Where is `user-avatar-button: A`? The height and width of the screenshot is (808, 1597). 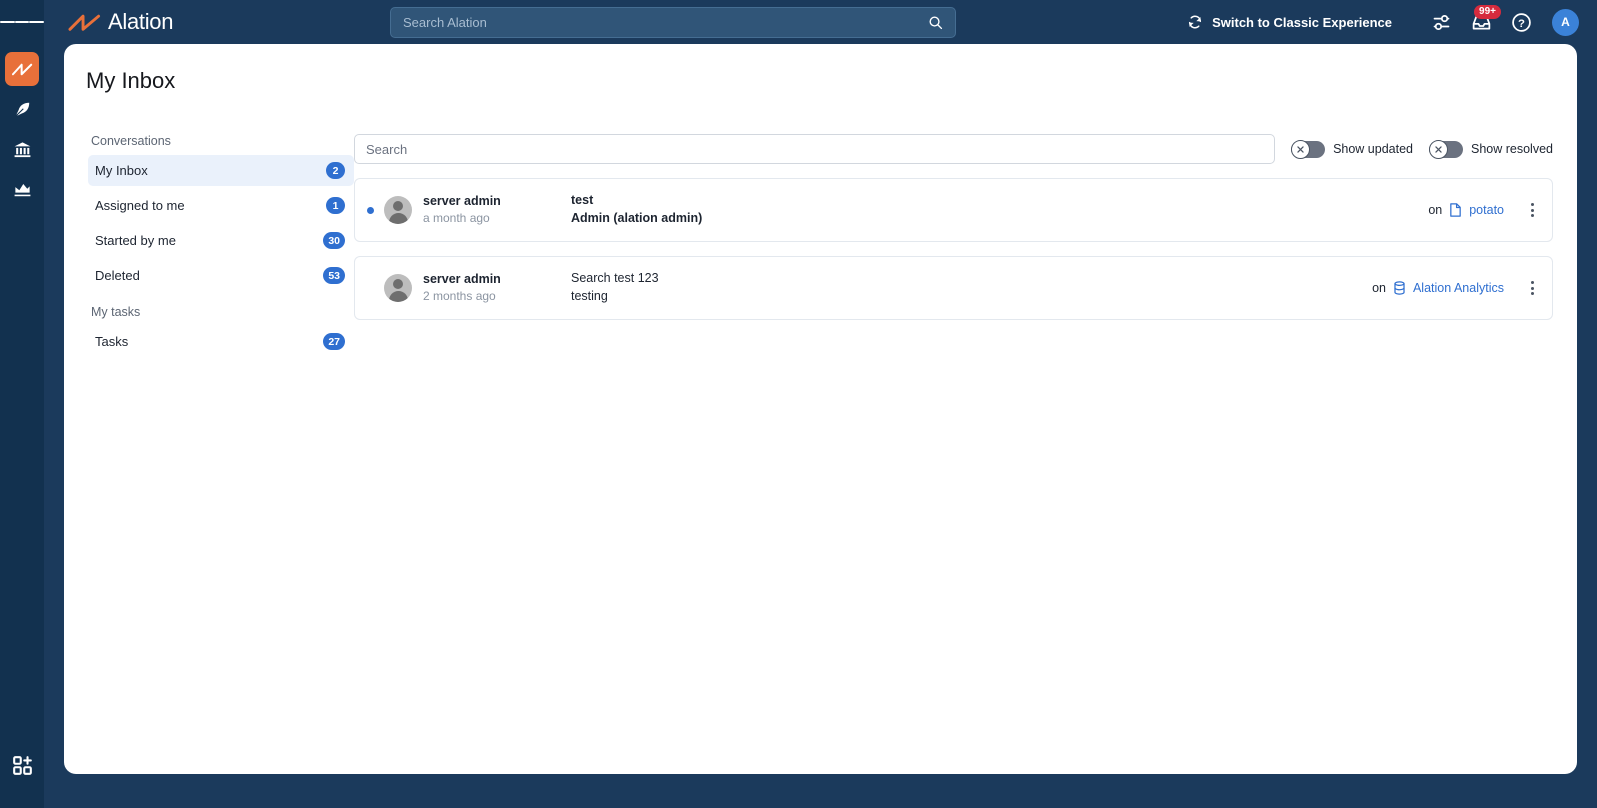 user-avatar-button: A is located at coordinates (1565, 22).